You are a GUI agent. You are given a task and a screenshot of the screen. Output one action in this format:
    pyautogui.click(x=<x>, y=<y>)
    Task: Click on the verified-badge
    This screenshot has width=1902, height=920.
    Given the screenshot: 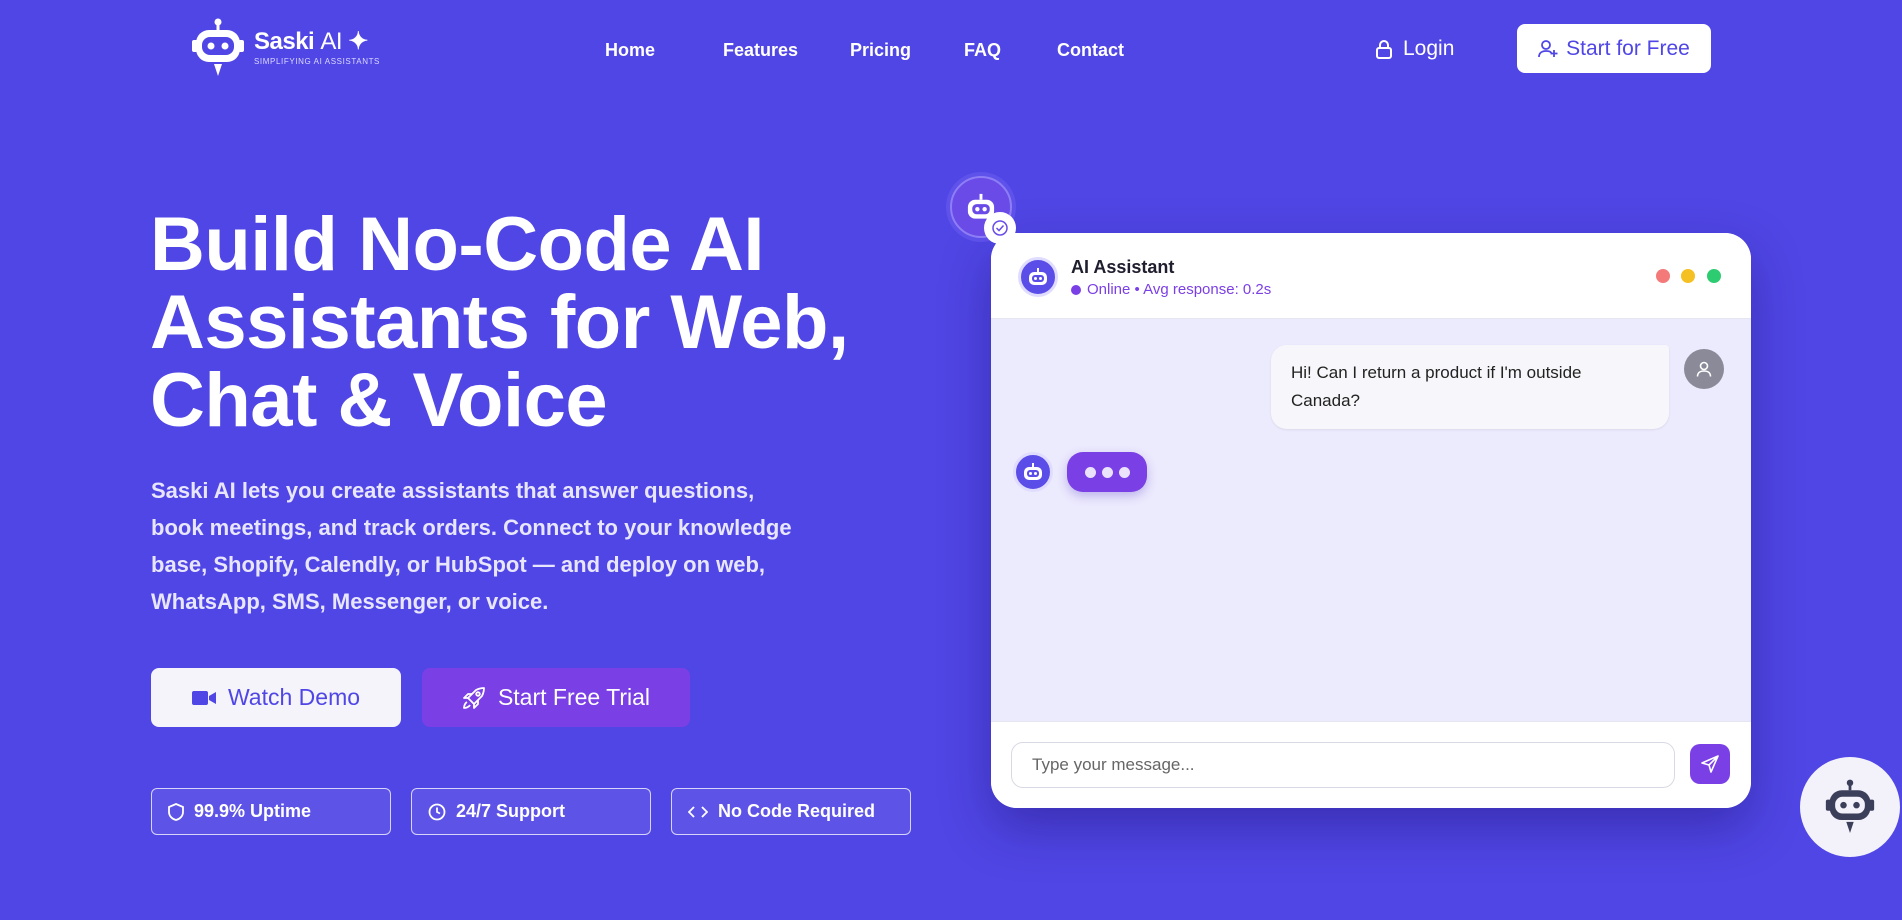 What is the action you would take?
    pyautogui.click(x=1000, y=228)
    